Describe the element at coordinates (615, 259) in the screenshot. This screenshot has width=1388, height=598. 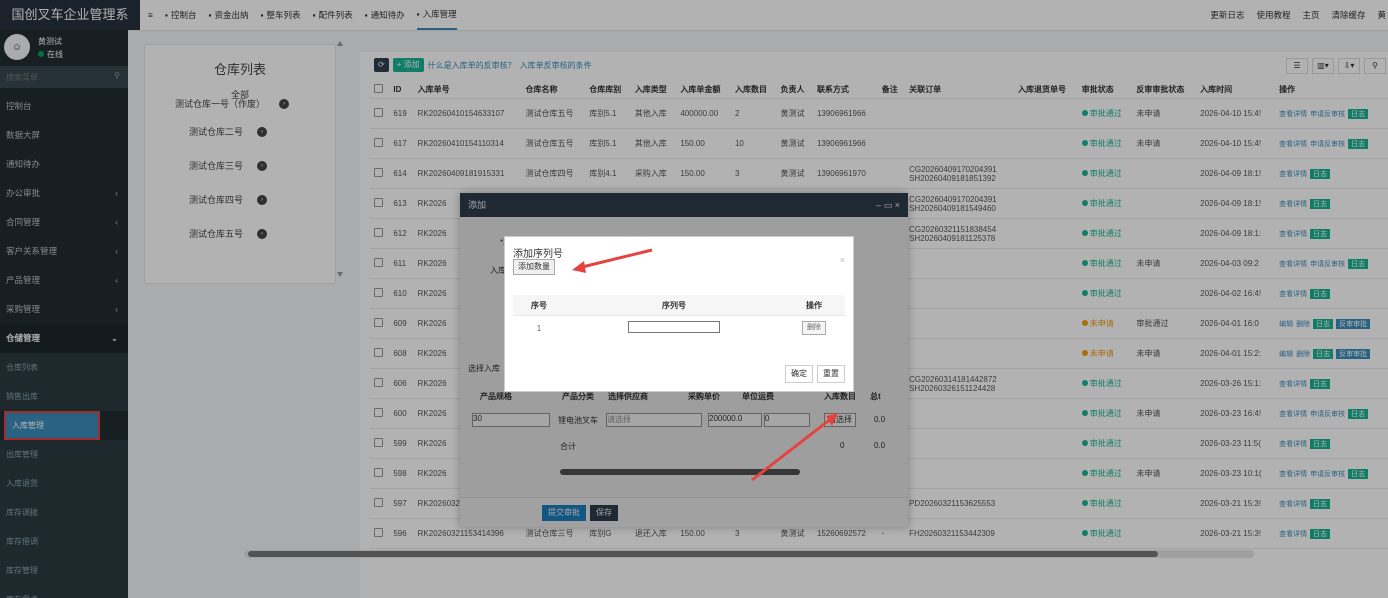
I see `arrow-to-add-qty` at that location.